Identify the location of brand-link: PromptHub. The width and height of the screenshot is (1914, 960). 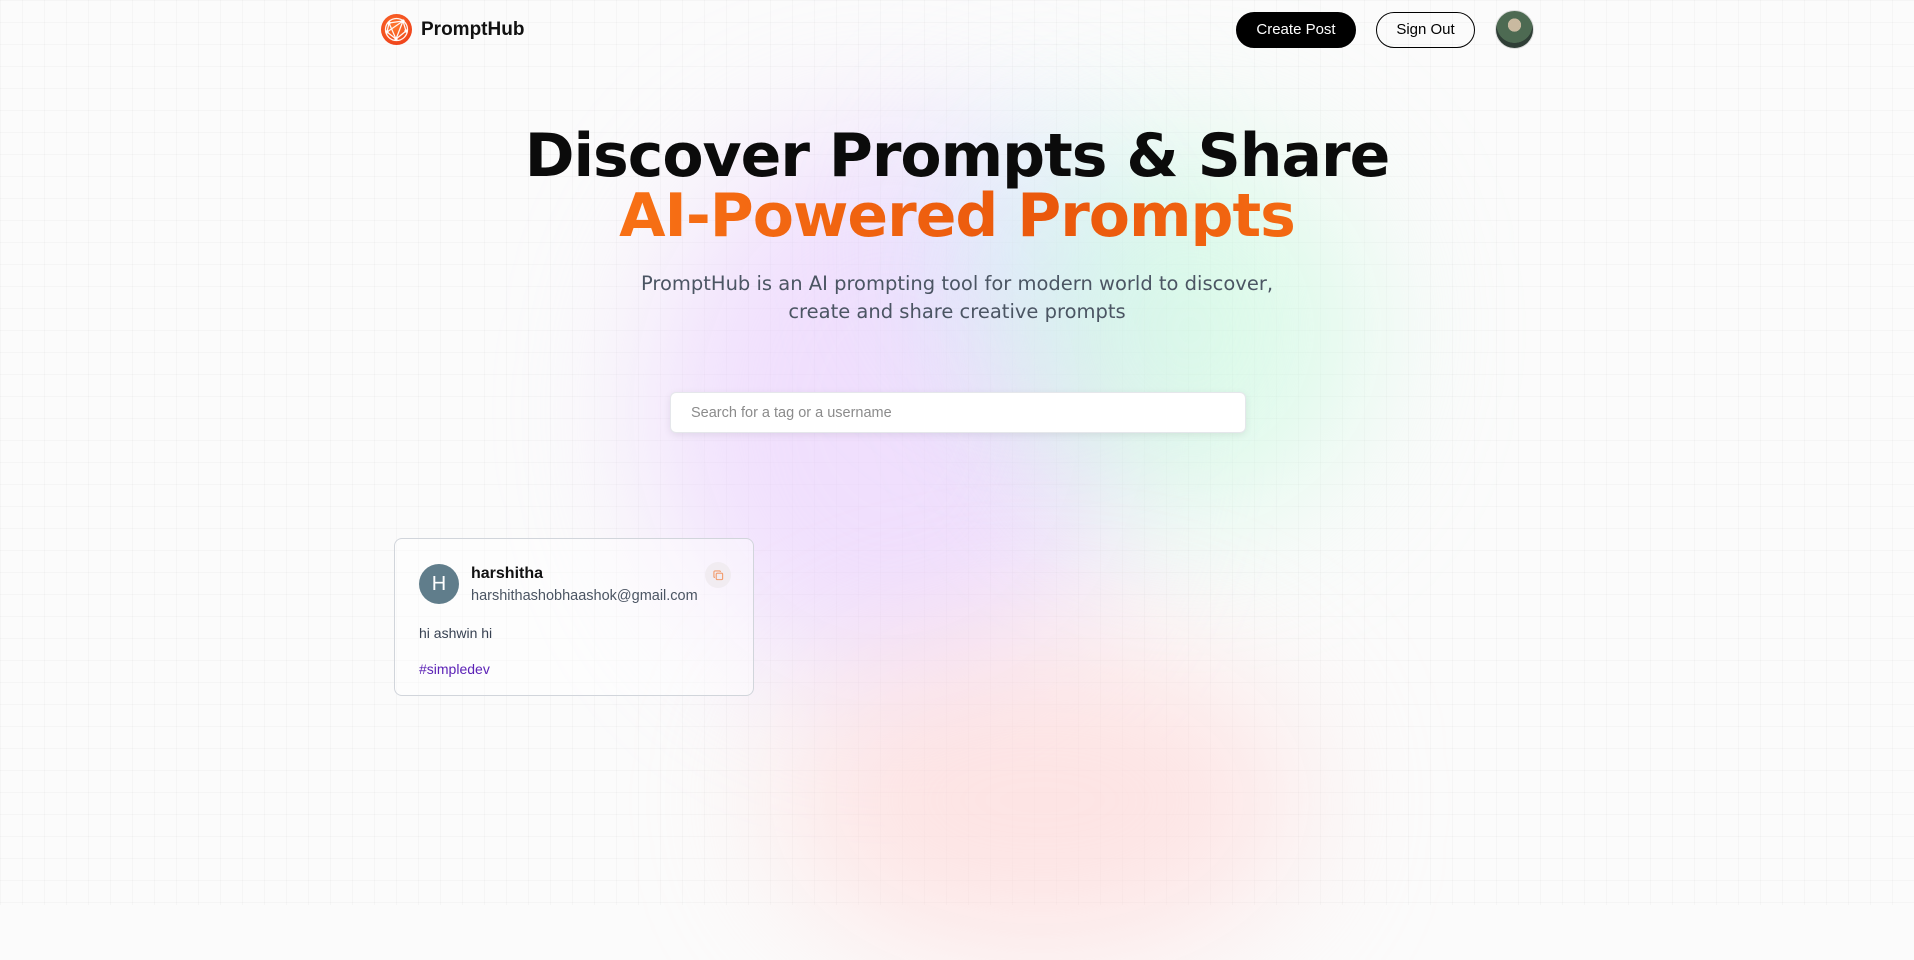
(452, 29).